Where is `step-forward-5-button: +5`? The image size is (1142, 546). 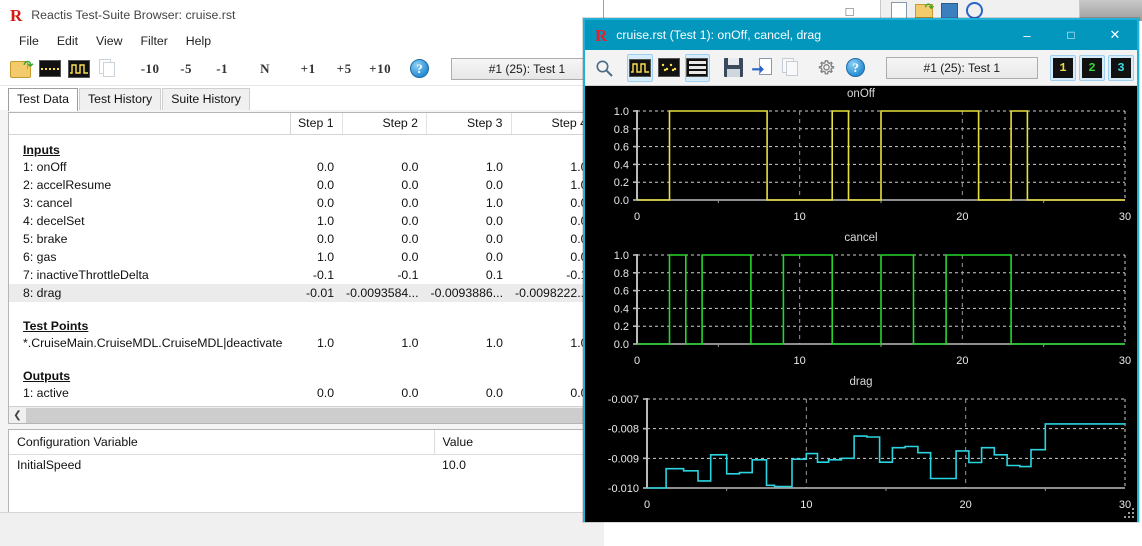 step-forward-5-button: +5 is located at coordinates (344, 69).